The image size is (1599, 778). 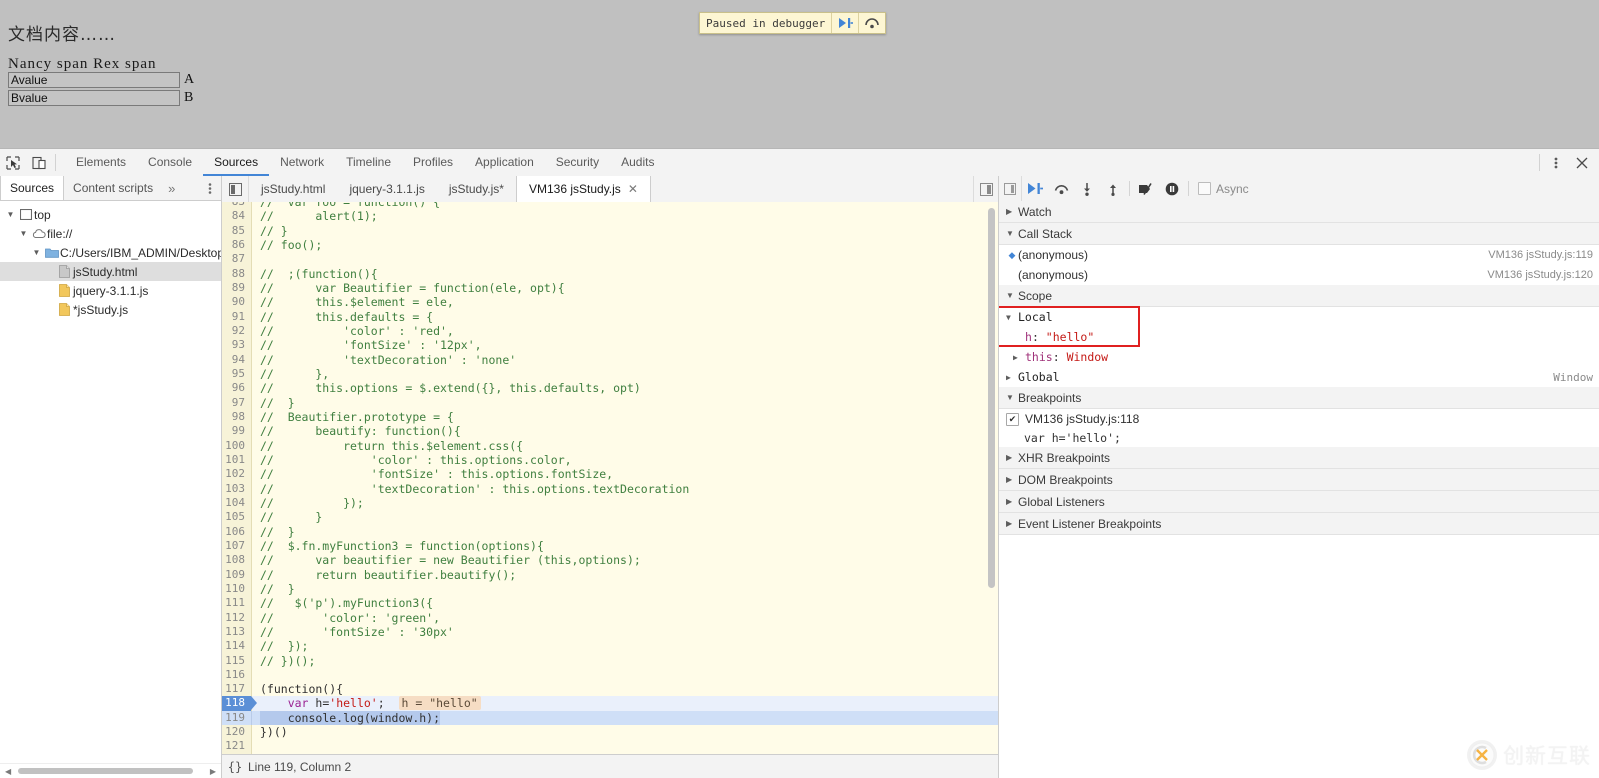 What do you see at coordinates (237, 259) in the screenshot?
I see `line-number: 87` at bounding box center [237, 259].